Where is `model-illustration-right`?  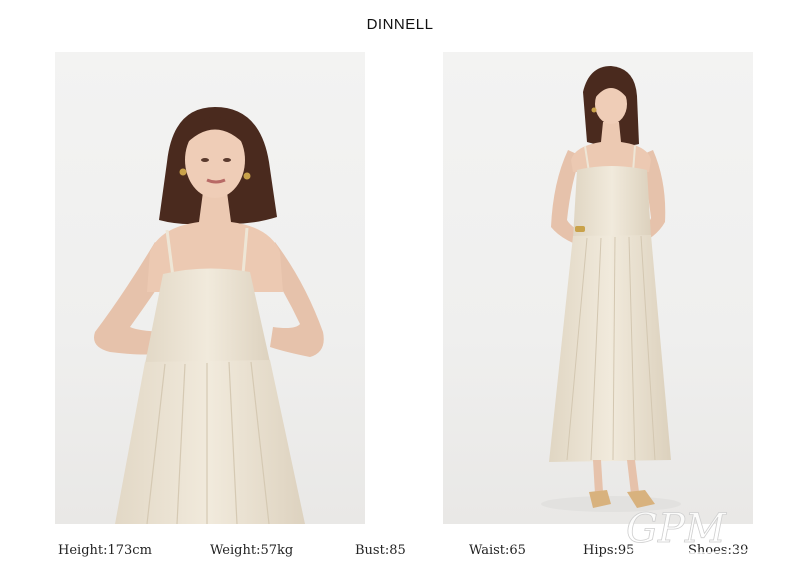 model-illustration-right is located at coordinates (611, 289).